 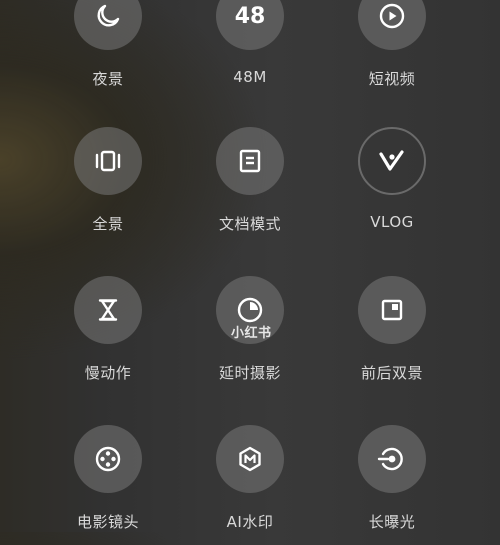 I want to click on mode-48m: 48 48M, so click(x=250, y=51).